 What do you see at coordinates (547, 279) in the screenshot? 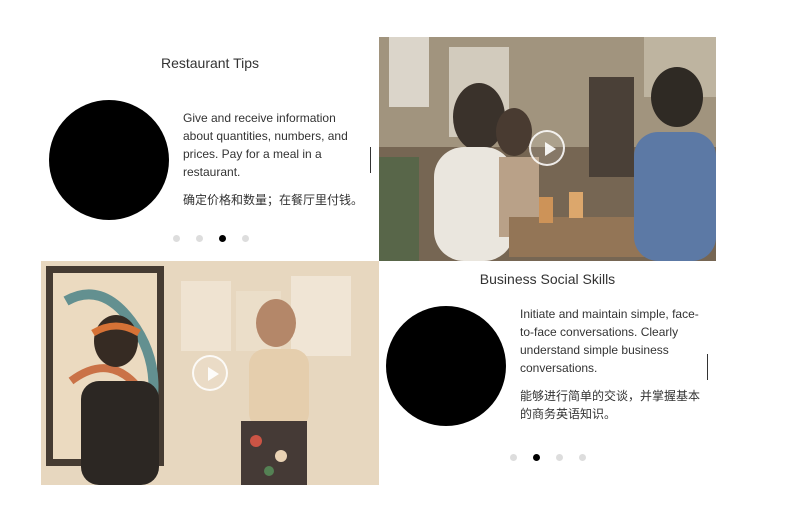
I see `card-title: Business Social Skills` at bounding box center [547, 279].